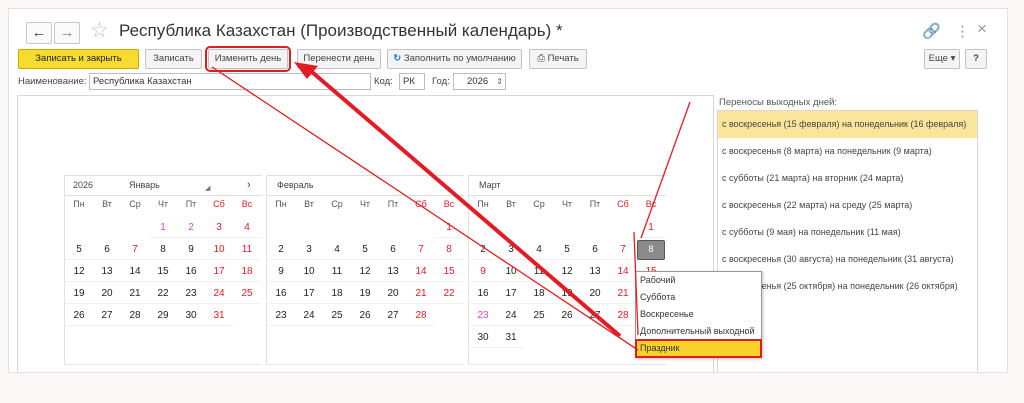 The width and height of the screenshot is (1024, 403). What do you see at coordinates (454, 59) in the screenshot?
I see `fill-default-button: ↻ Заполнить по умолчанию` at bounding box center [454, 59].